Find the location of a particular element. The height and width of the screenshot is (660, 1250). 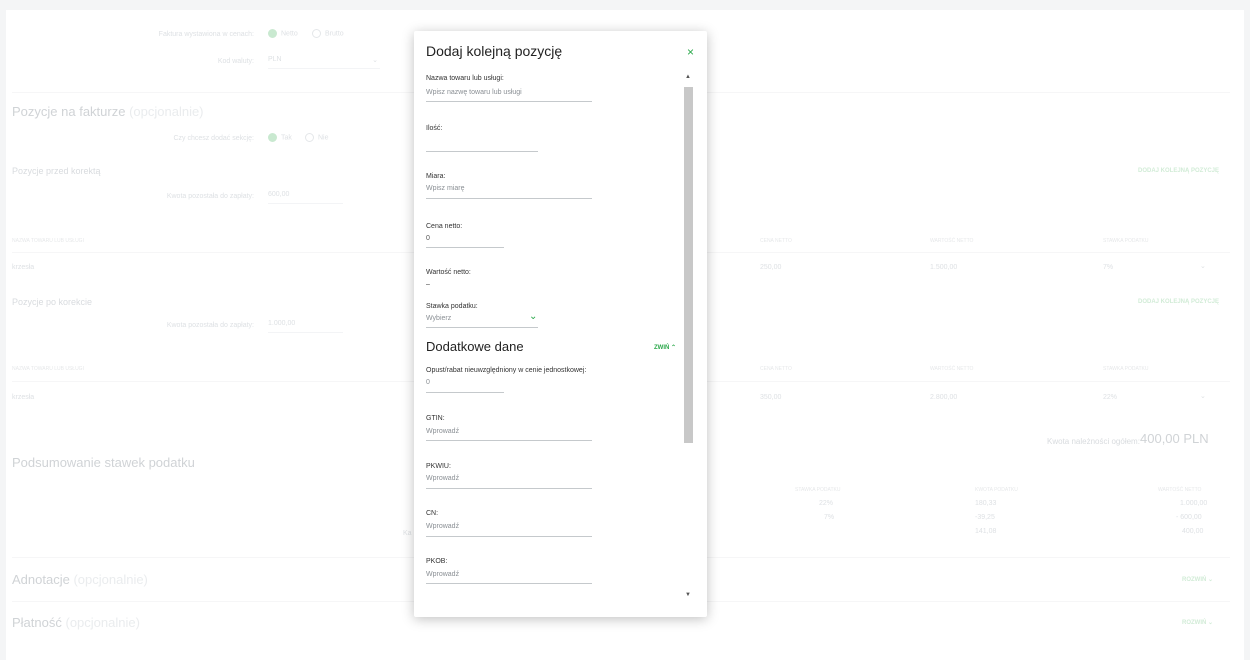

chevron-down-icon: ⌄ is located at coordinates (533, 316).